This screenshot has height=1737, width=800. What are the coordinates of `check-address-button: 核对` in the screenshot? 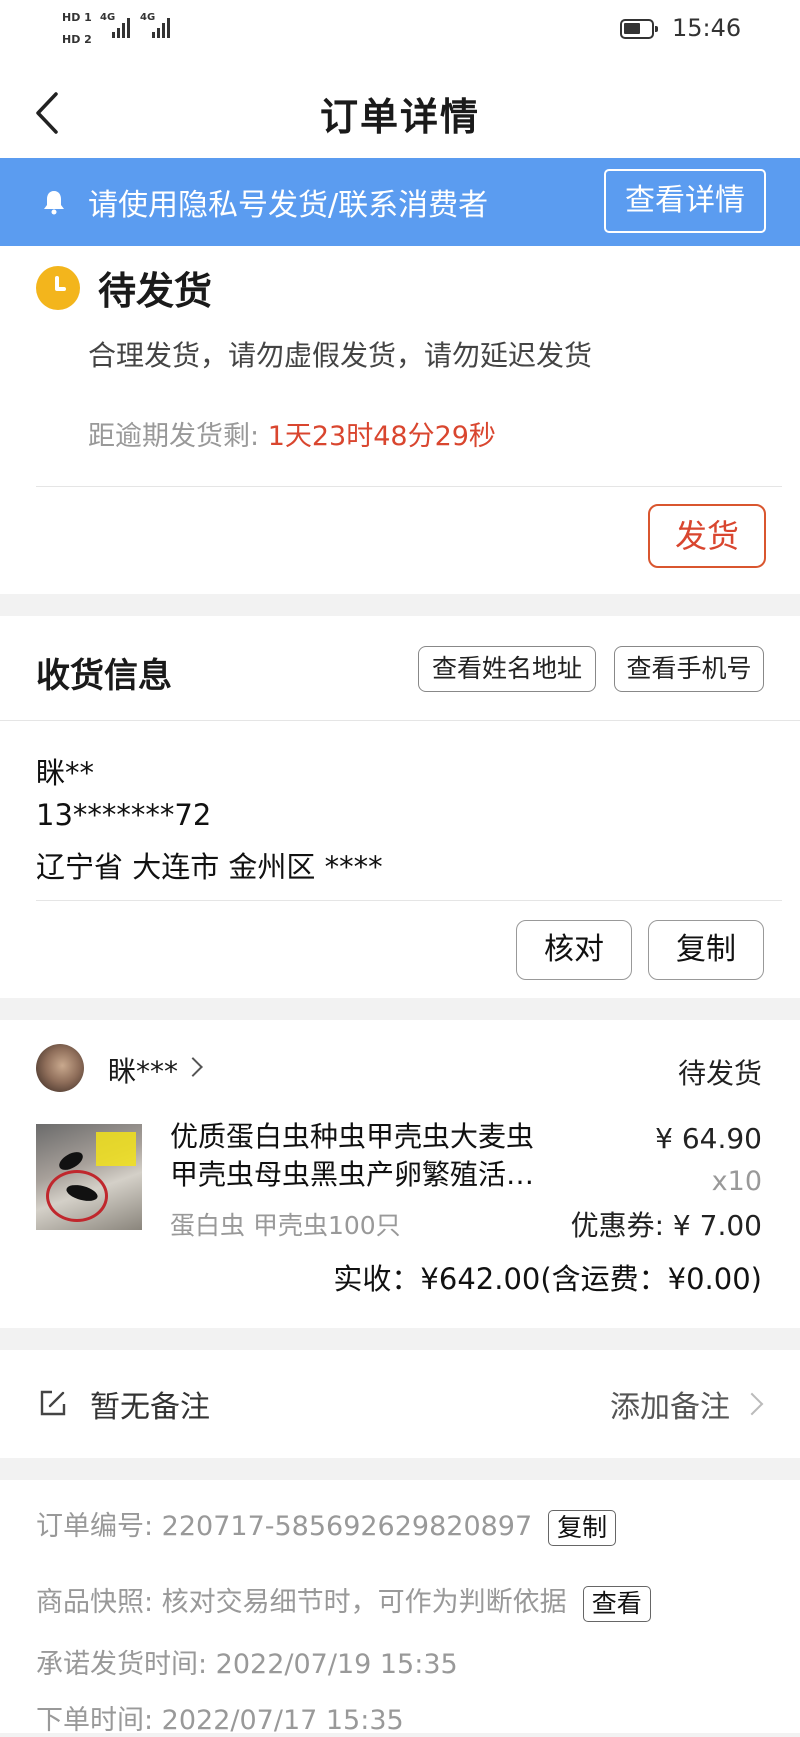 It's located at (574, 950).